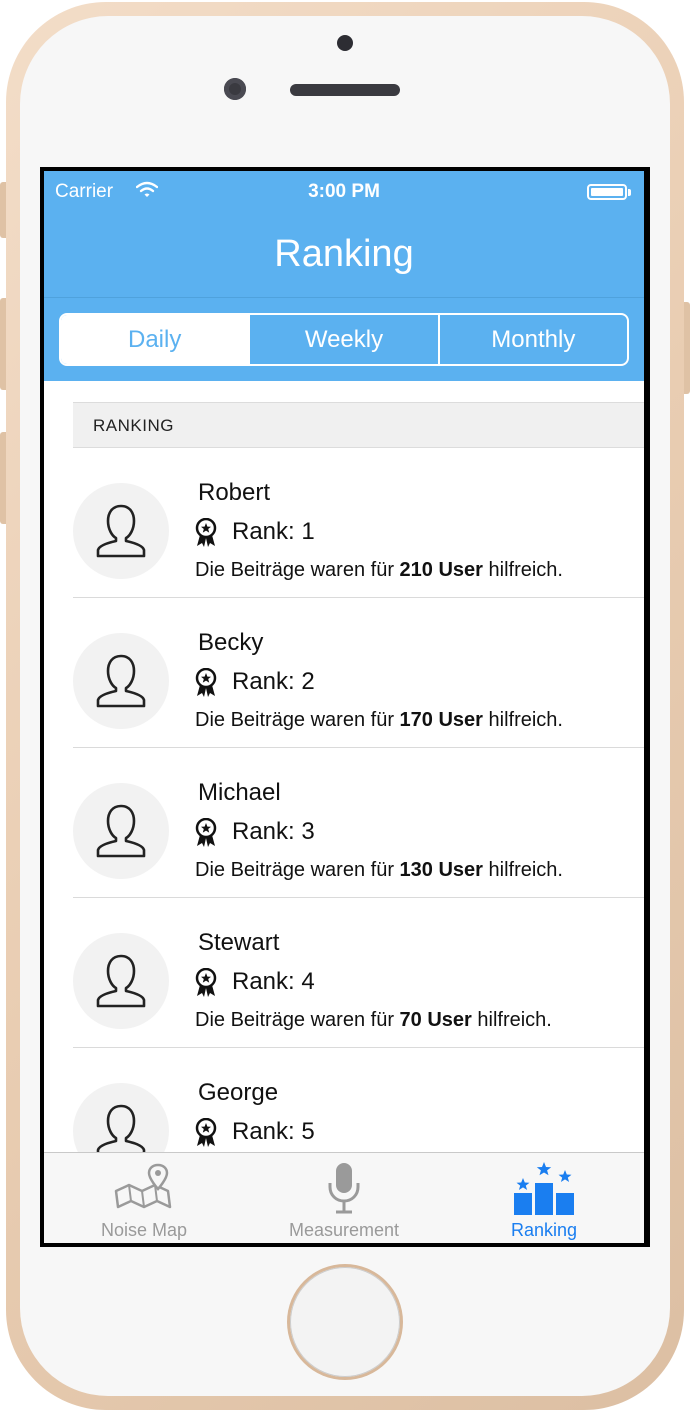 The height and width of the screenshot is (1414, 690). What do you see at coordinates (234, 492) in the screenshot?
I see `user-name: Robert` at bounding box center [234, 492].